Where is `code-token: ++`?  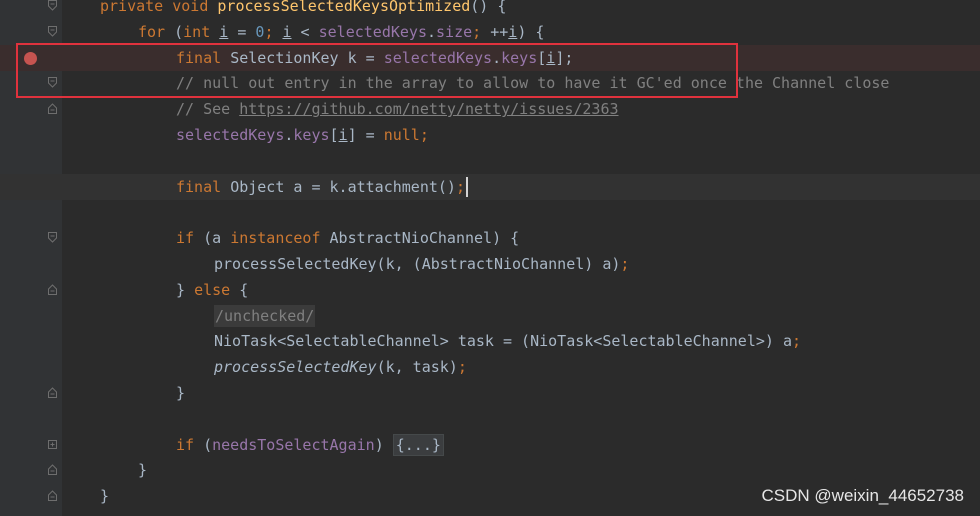
code-token: ++ is located at coordinates (499, 31).